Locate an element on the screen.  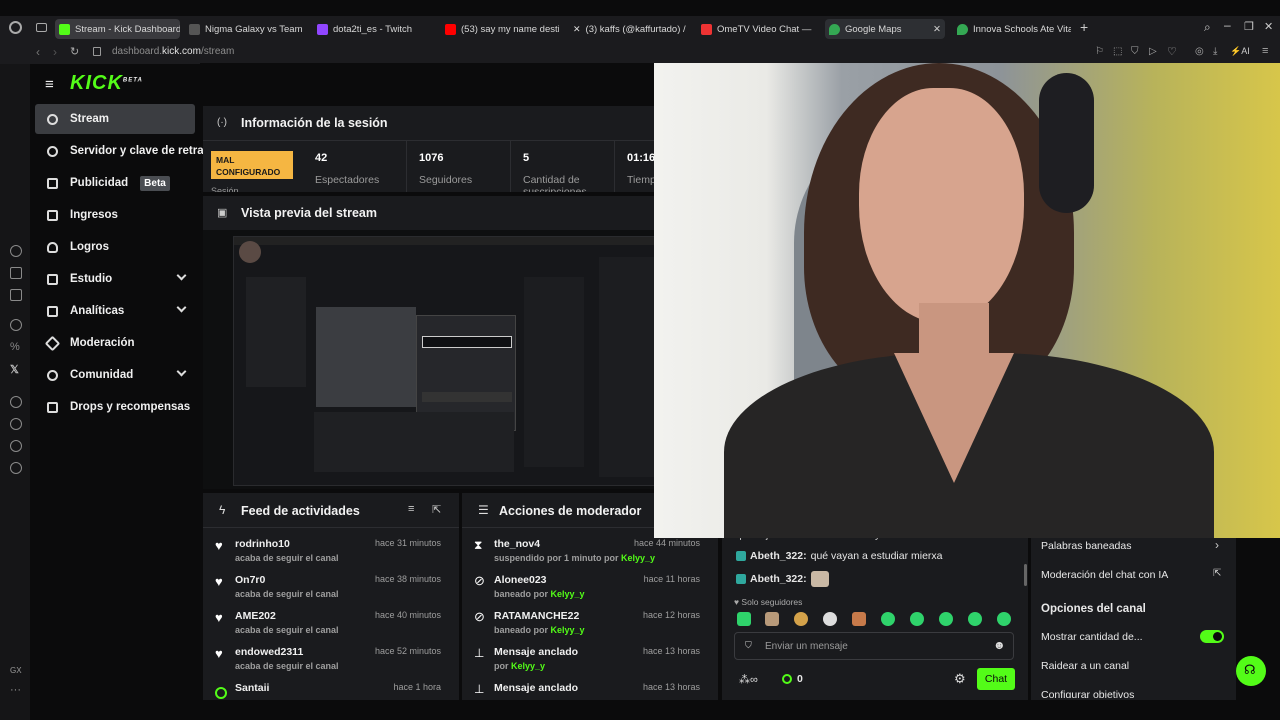
hourglass-icon: ⧗ is located at coordinates (478, 545).